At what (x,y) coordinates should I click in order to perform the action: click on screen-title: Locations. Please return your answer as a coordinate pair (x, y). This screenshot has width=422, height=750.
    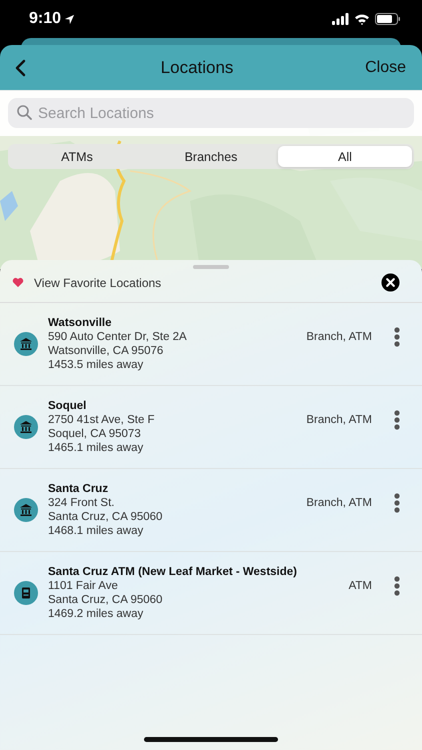
    Looking at the image, I should click on (197, 68).